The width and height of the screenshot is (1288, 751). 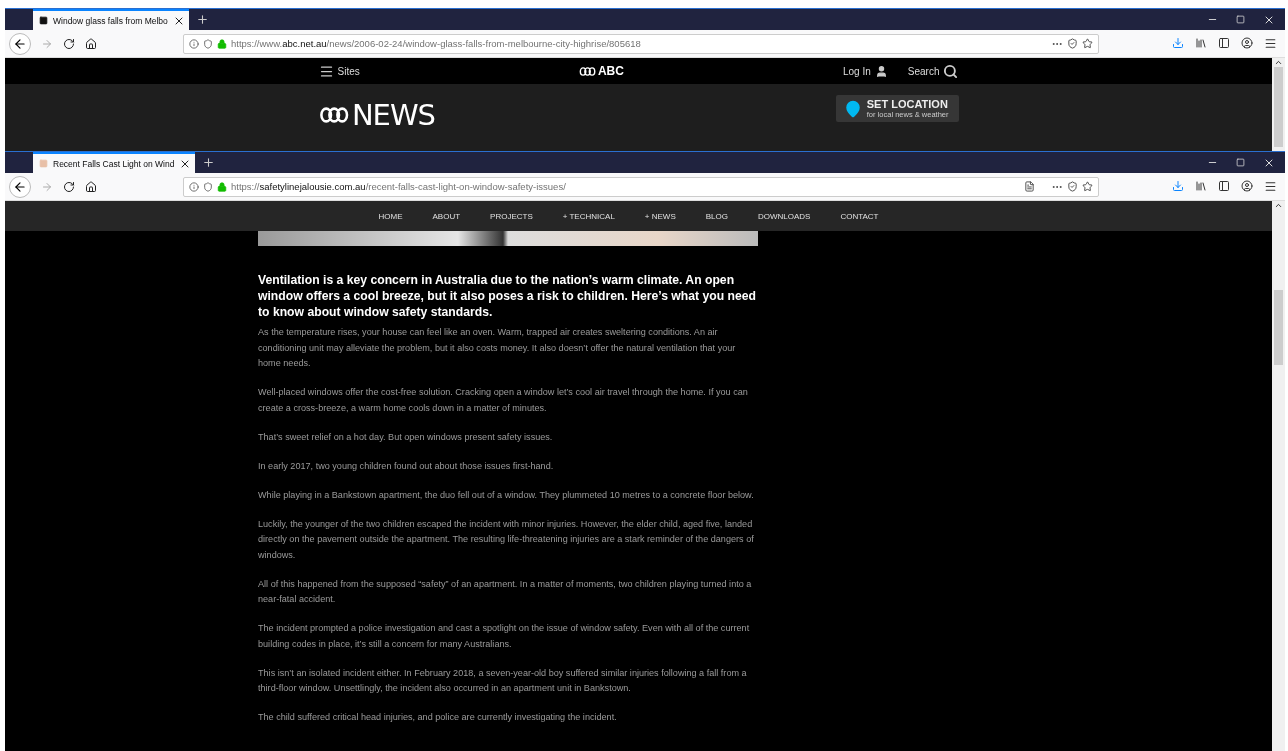 I want to click on login-link: Log In, so click(x=857, y=71).